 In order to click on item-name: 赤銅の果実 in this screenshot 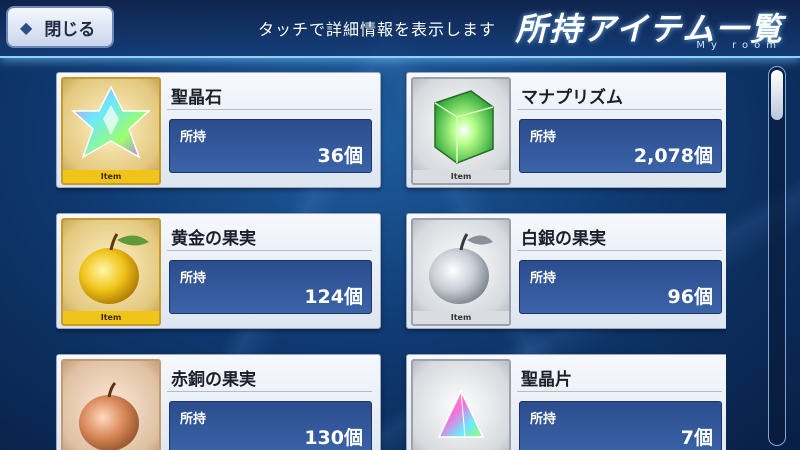, I will do `click(213, 380)`.